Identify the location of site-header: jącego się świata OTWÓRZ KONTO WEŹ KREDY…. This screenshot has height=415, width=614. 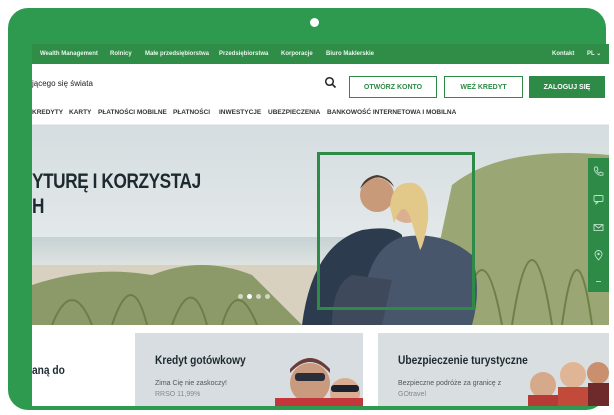
(320, 84).